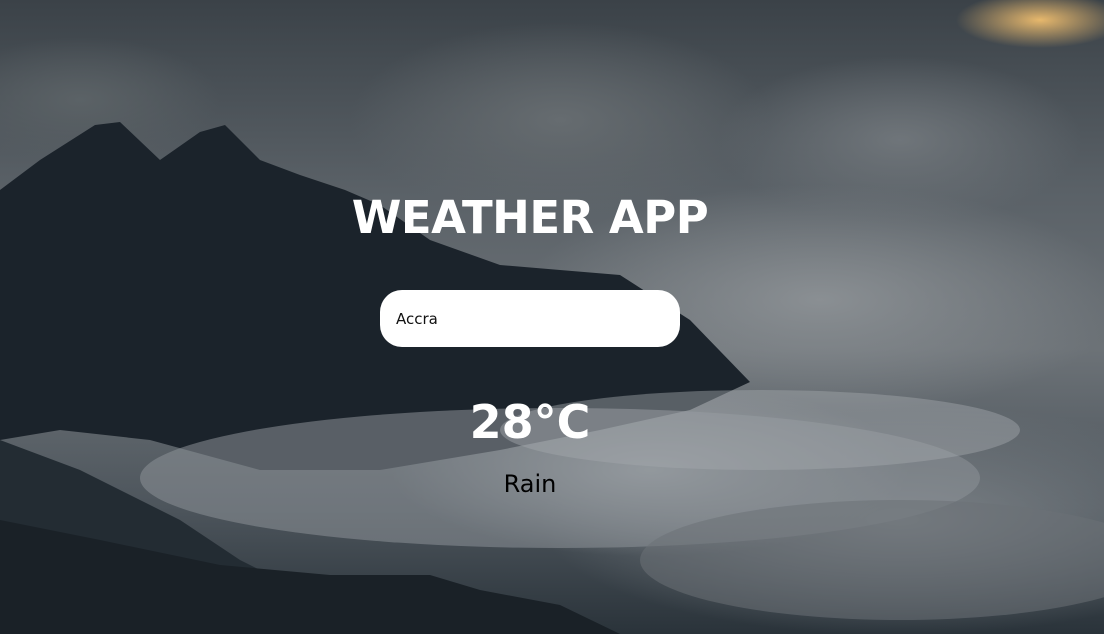  I want to click on city-search-input, so click(530, 318).